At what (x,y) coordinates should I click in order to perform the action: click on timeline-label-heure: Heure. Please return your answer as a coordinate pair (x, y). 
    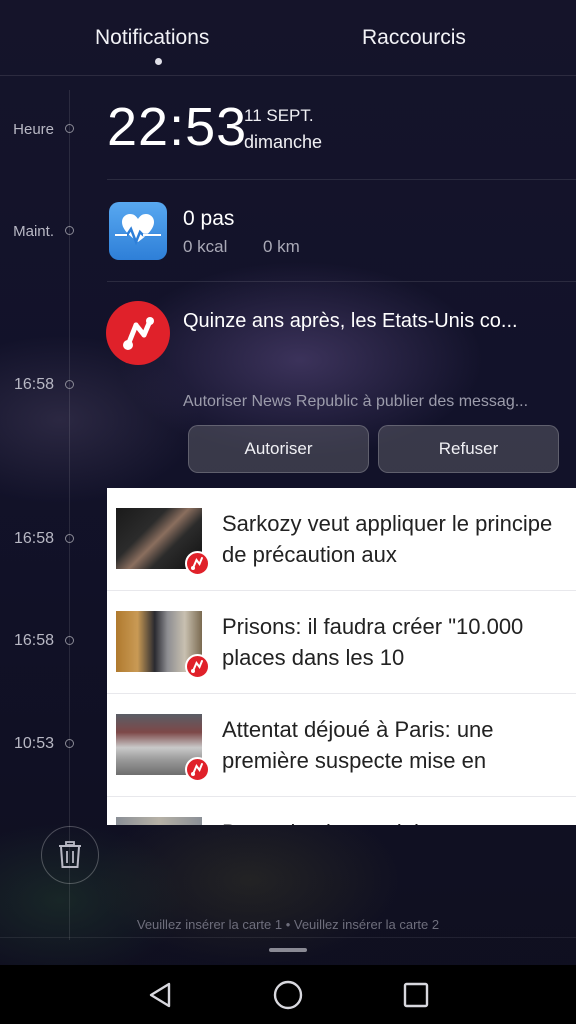
    Looking at the image, I should click on (33, 129).